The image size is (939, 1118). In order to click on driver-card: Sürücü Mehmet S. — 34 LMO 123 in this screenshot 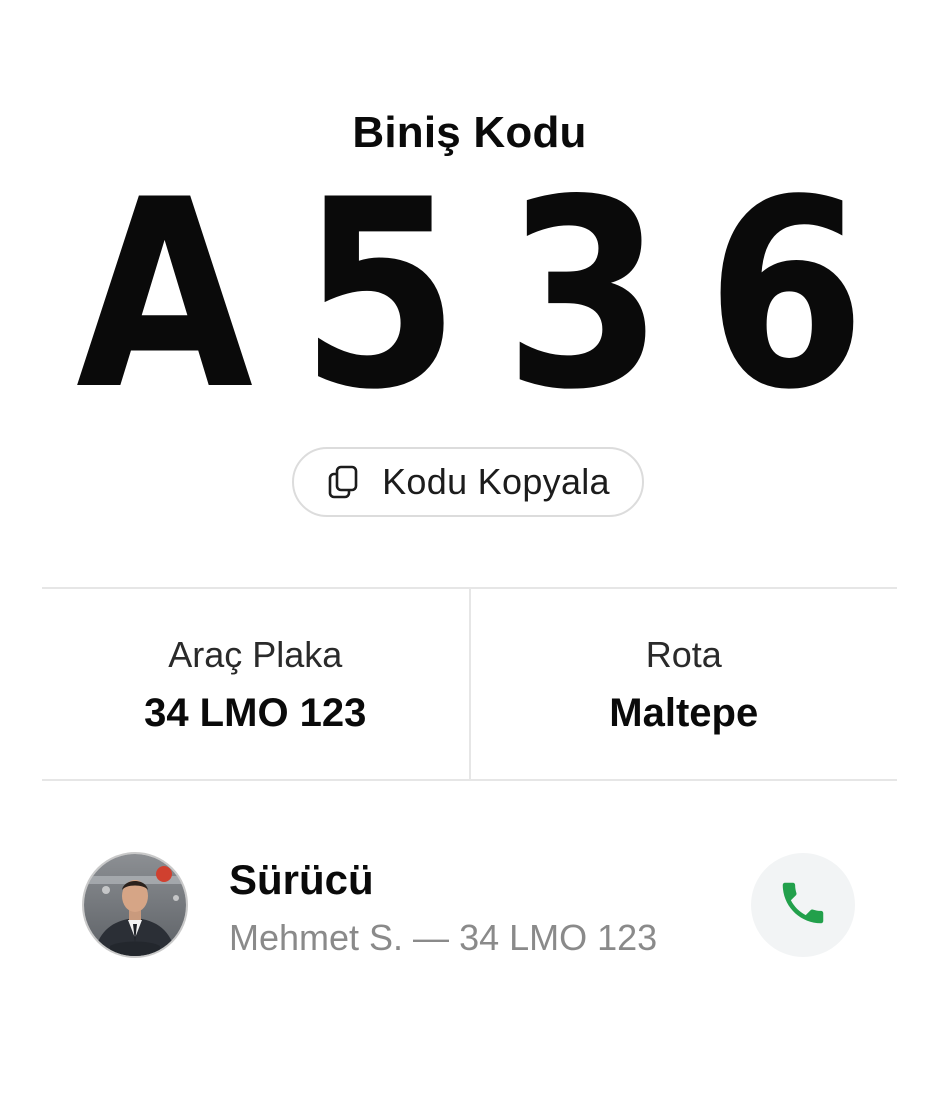, I will do `click(470, 905)`.